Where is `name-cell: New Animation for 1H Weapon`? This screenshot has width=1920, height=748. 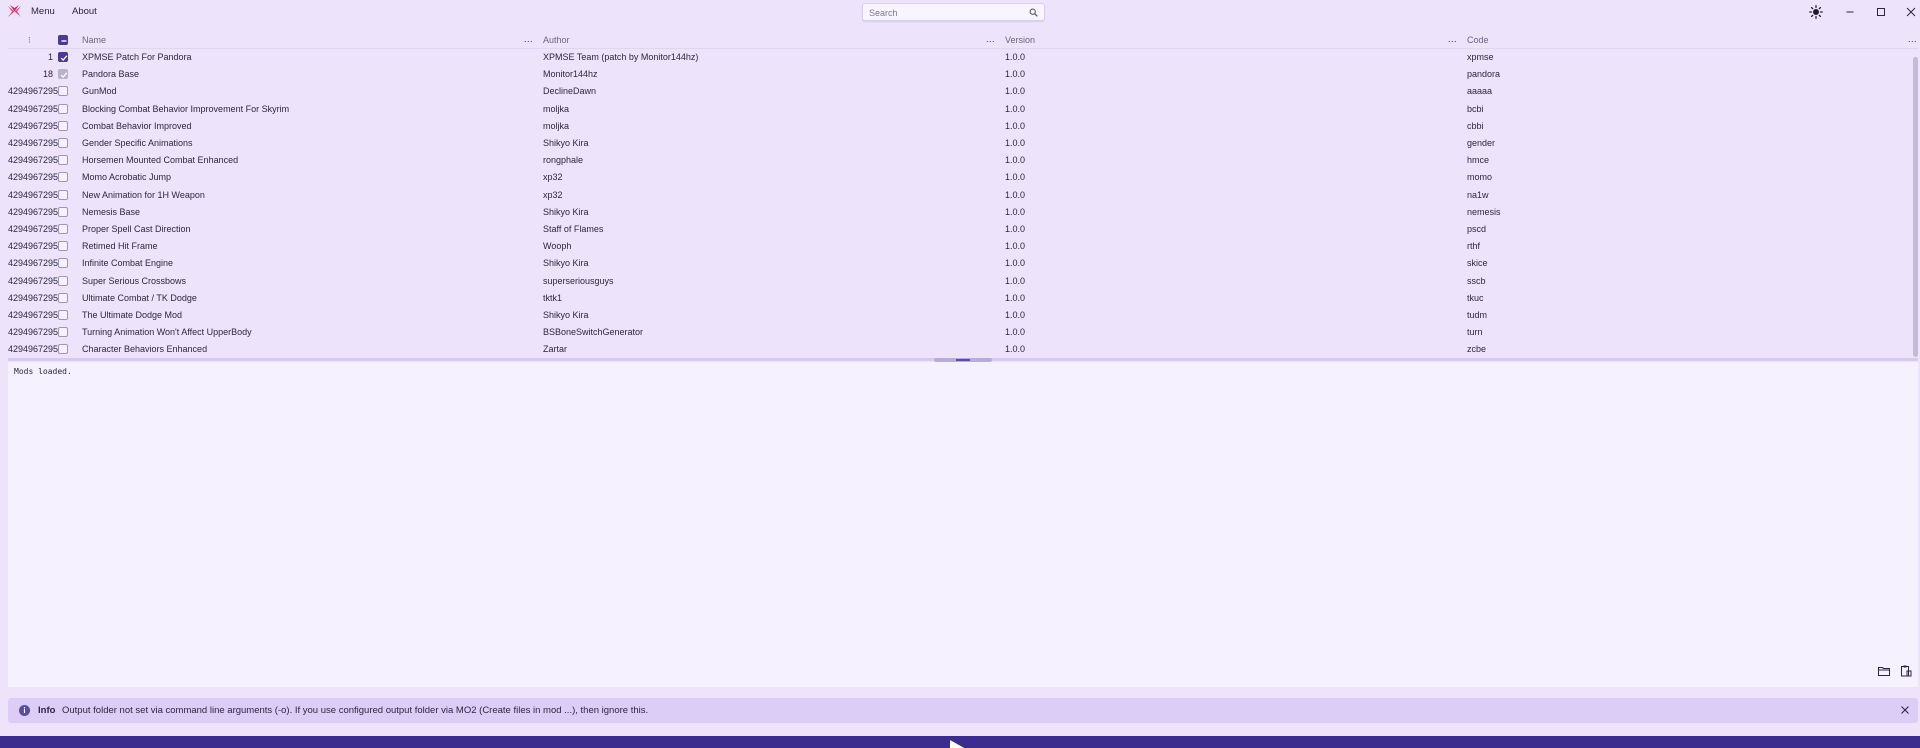 name-cell: New Animation for 1H Weapon is located at coordinates (143, 194).